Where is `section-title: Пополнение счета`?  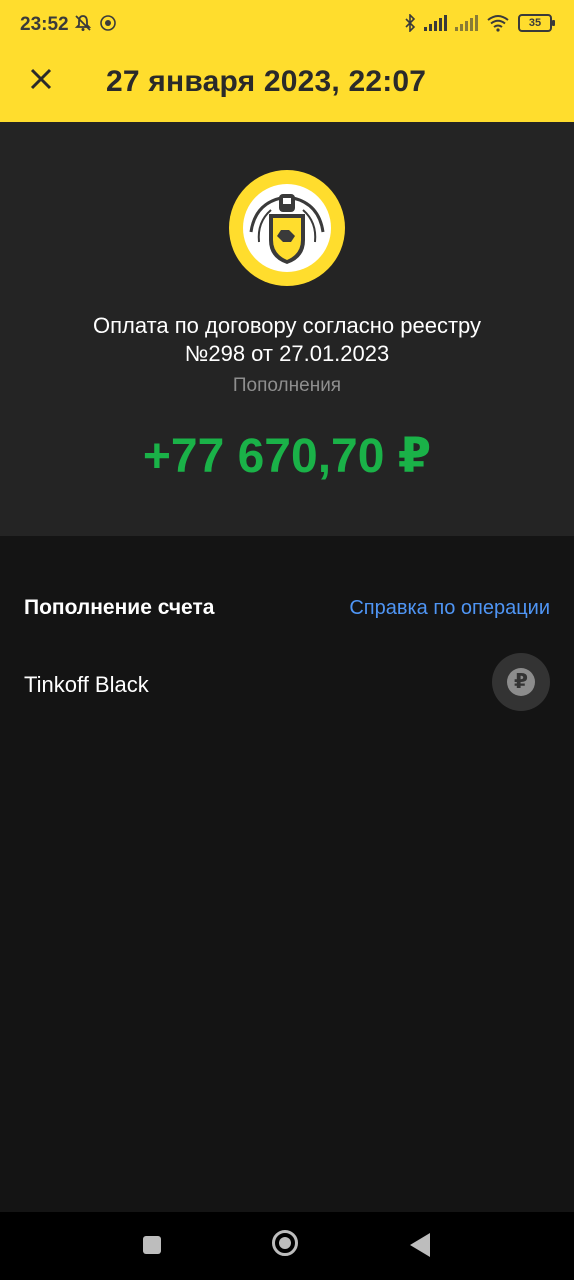 section-title: Пополнение счета is located at coordinates (119, 607).